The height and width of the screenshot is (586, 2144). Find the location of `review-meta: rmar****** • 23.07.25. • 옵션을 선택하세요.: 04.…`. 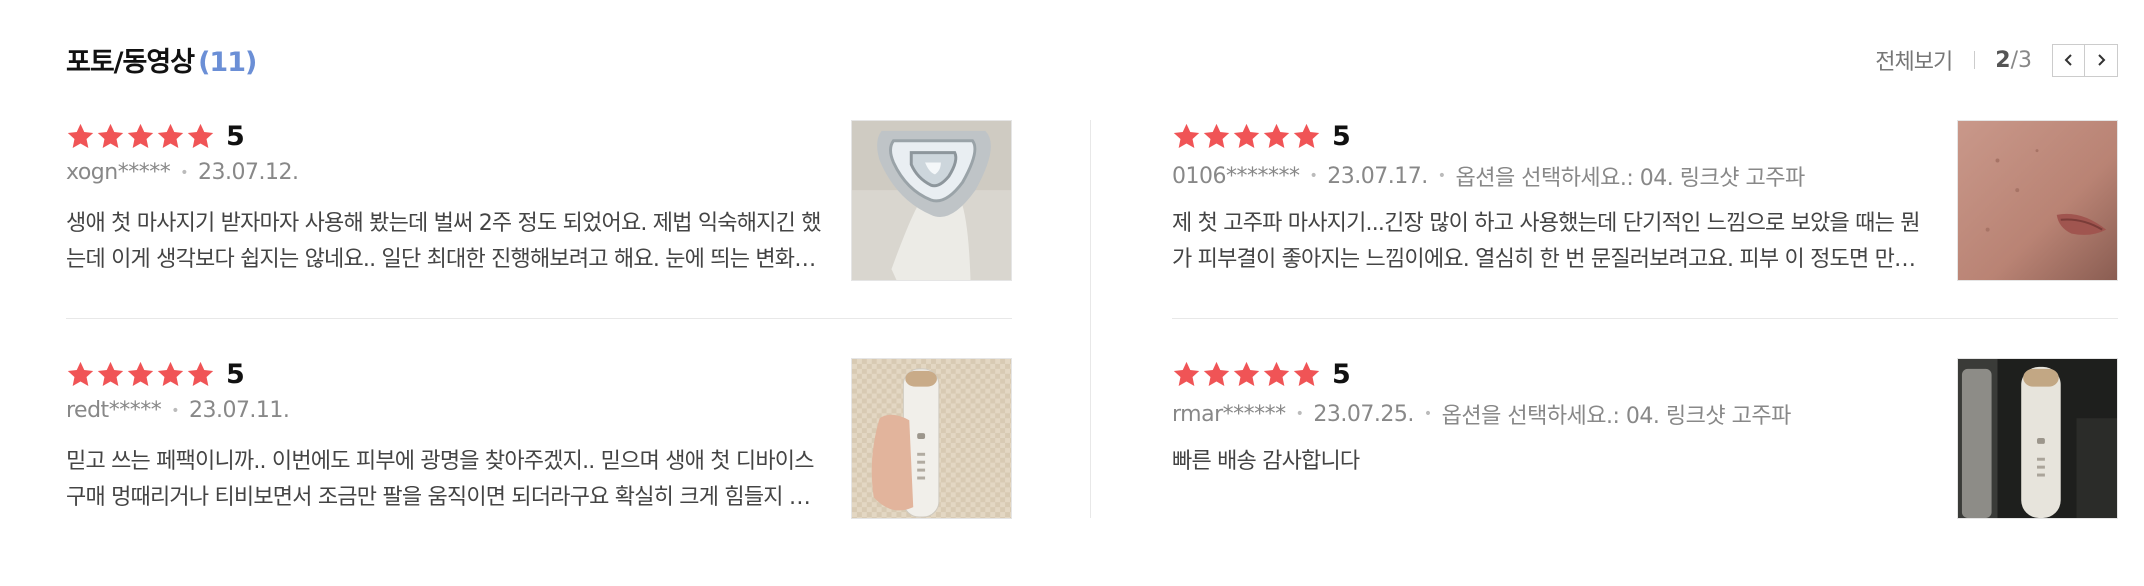

review-meta: rmar****** • 23.07.25. • 옵션을 선택하세요.: 04.… is located at coordinates (1542, 414).